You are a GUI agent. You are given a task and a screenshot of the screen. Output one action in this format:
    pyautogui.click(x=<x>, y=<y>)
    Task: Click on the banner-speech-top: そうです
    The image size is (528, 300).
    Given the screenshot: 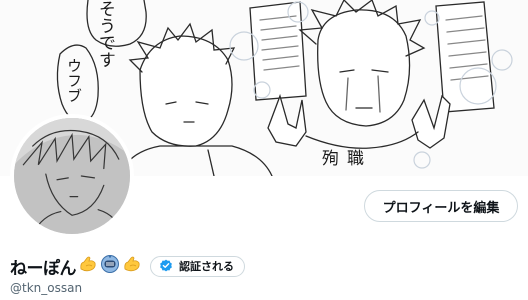 What is the action you would take?
    pyautogui.click(x=105, y=34)
    